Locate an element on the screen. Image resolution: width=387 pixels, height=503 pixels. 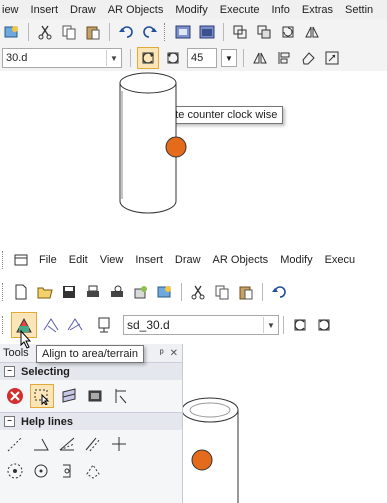
select-by-attribute-icon is located at coordinates (121, 396).